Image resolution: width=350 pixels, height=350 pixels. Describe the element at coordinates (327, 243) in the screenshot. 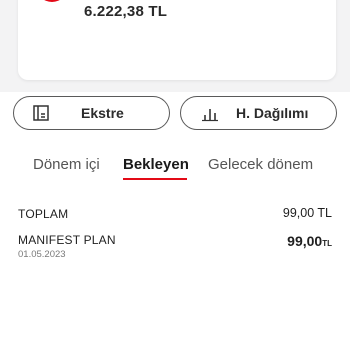

I see `transaction-currency: TL` at that location.